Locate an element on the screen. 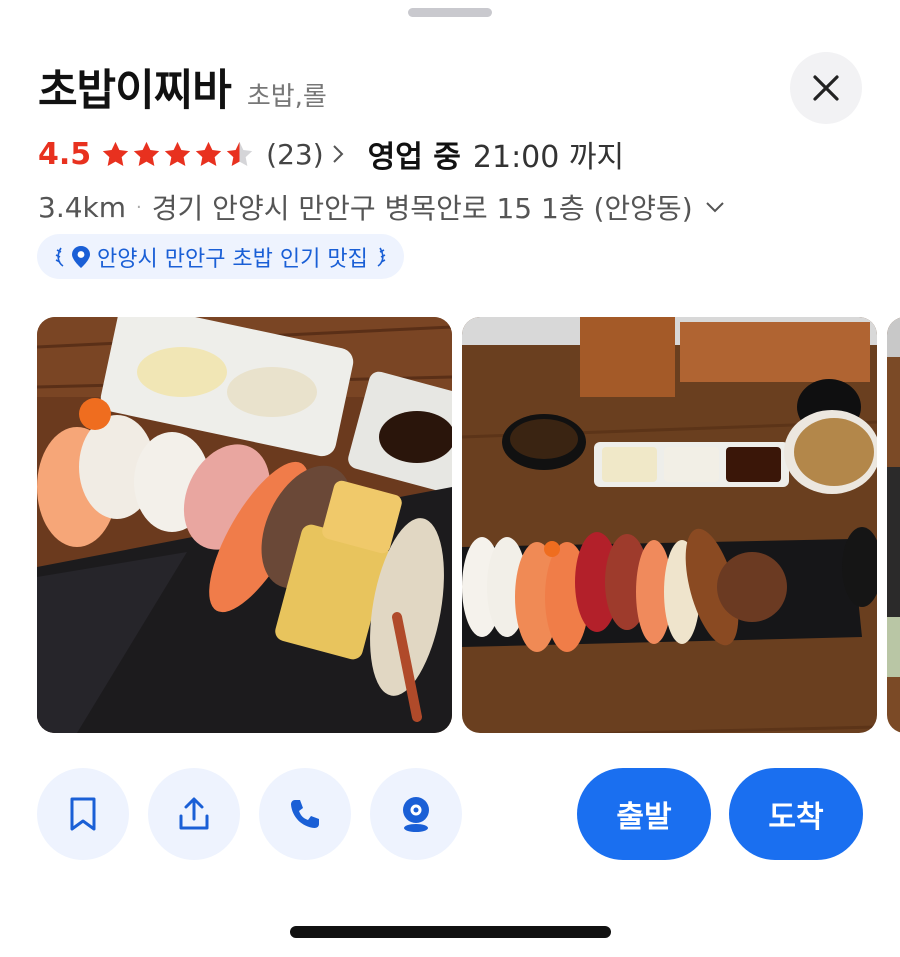 The width and height of the screenshot is (900, 957). rating-score: 4.5 is located at coordinates (65, 154).